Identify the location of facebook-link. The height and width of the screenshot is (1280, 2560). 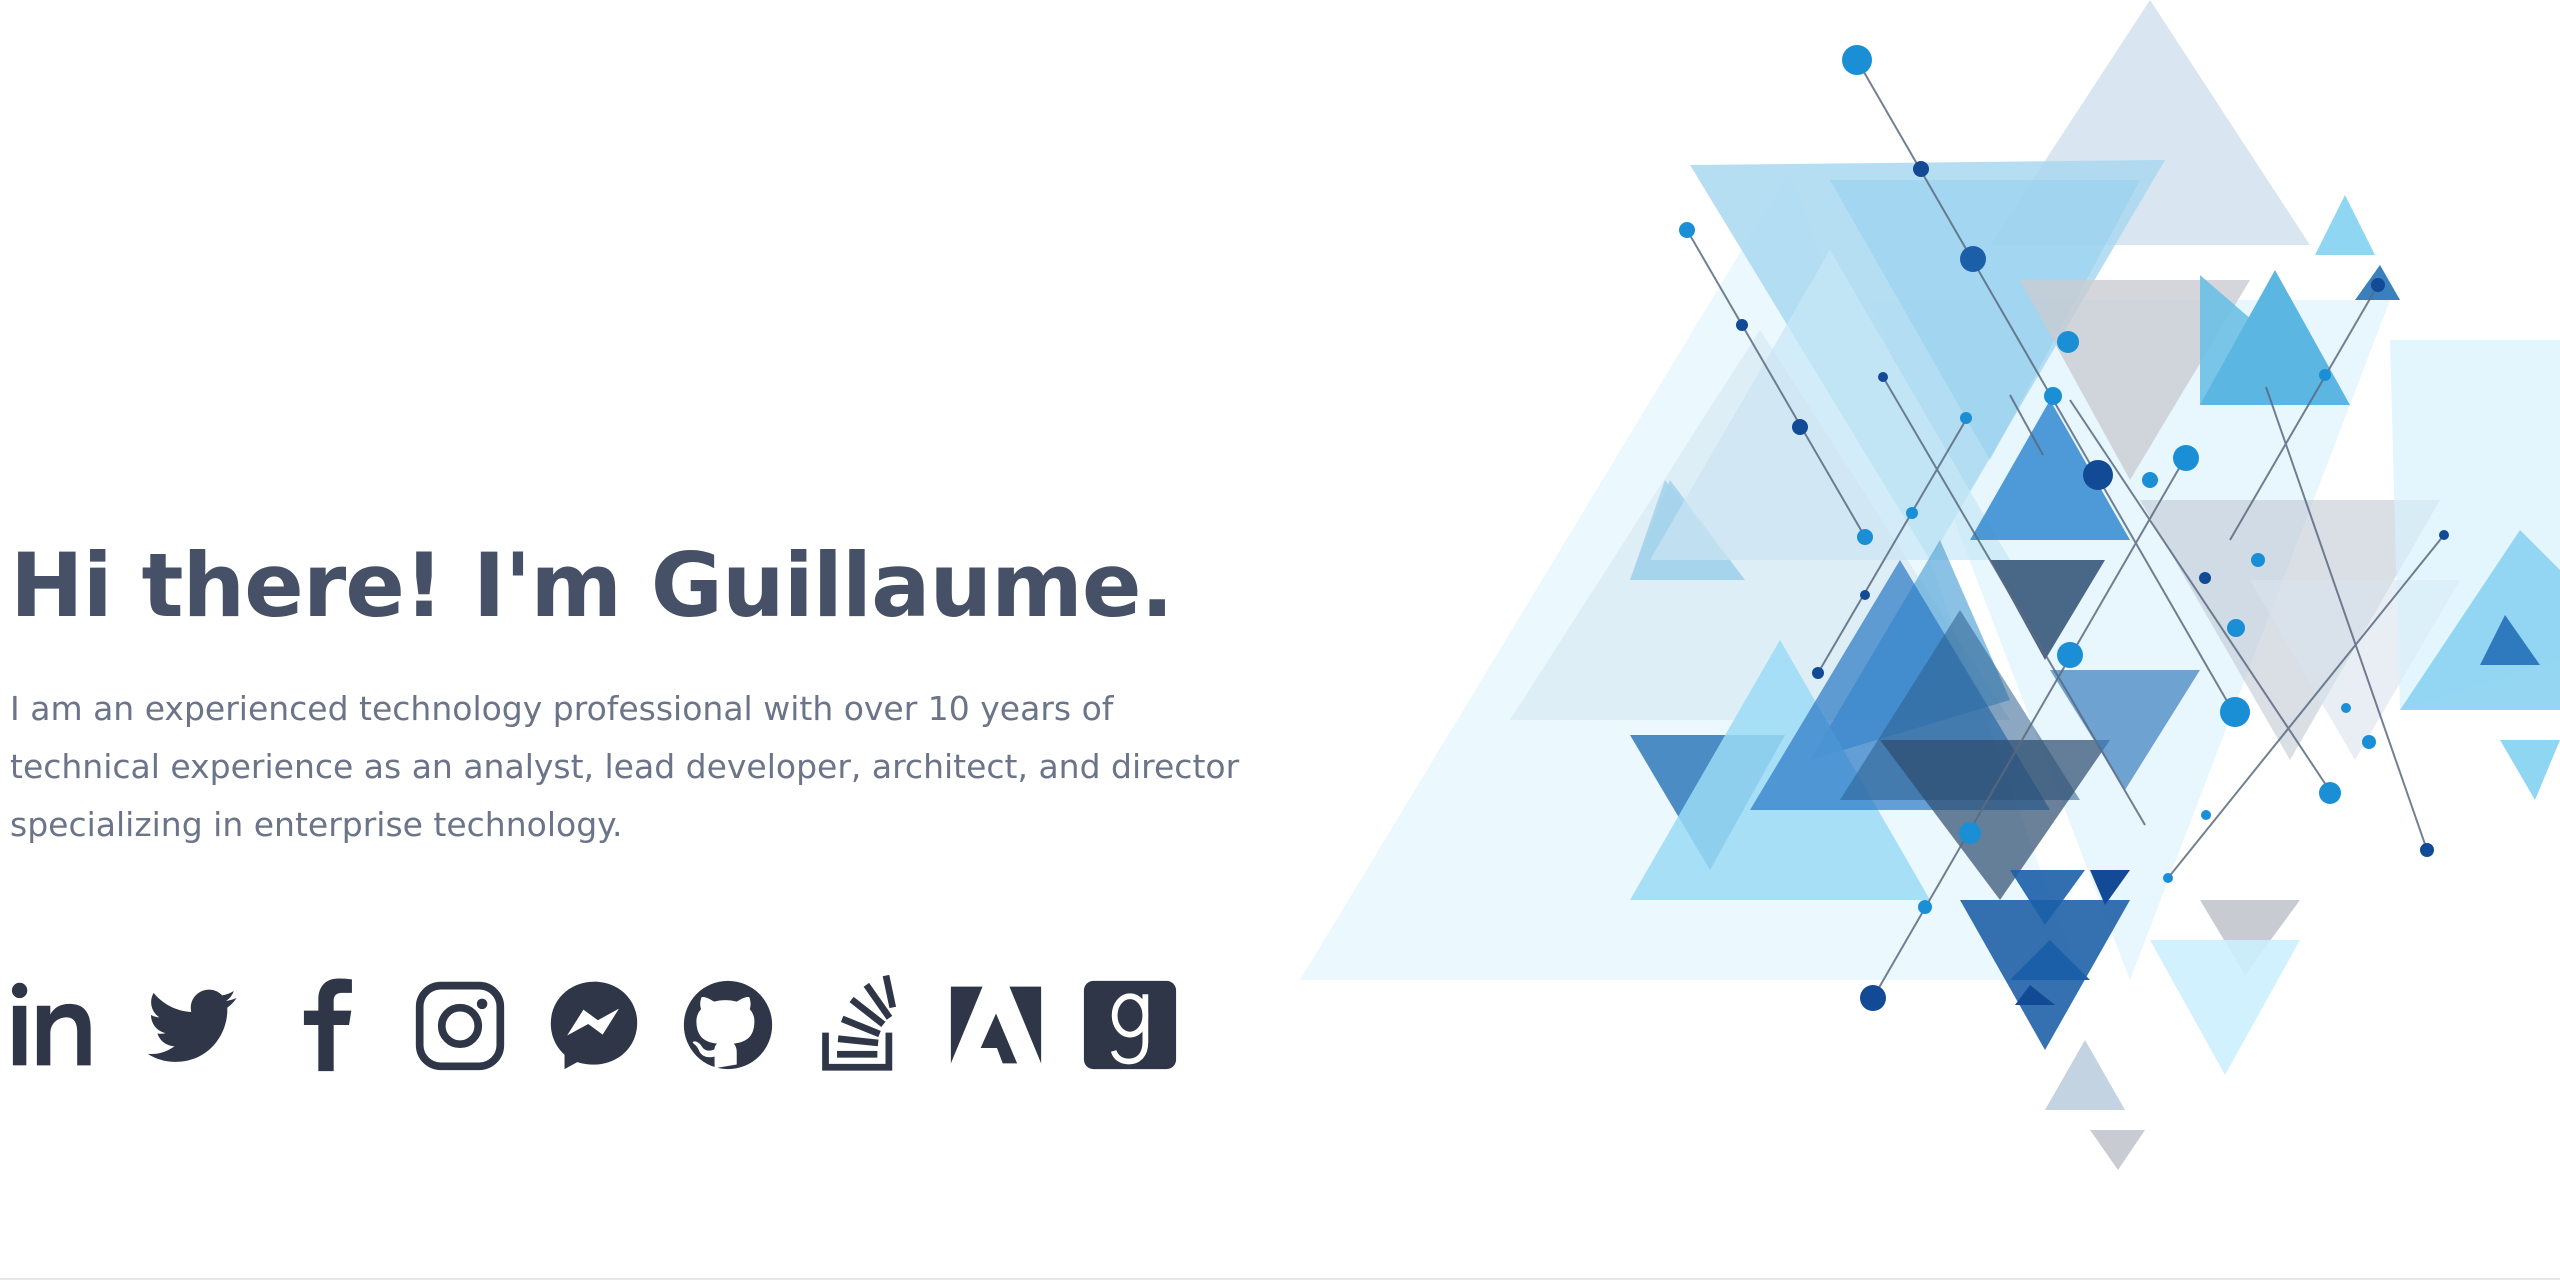
(326, 1025).